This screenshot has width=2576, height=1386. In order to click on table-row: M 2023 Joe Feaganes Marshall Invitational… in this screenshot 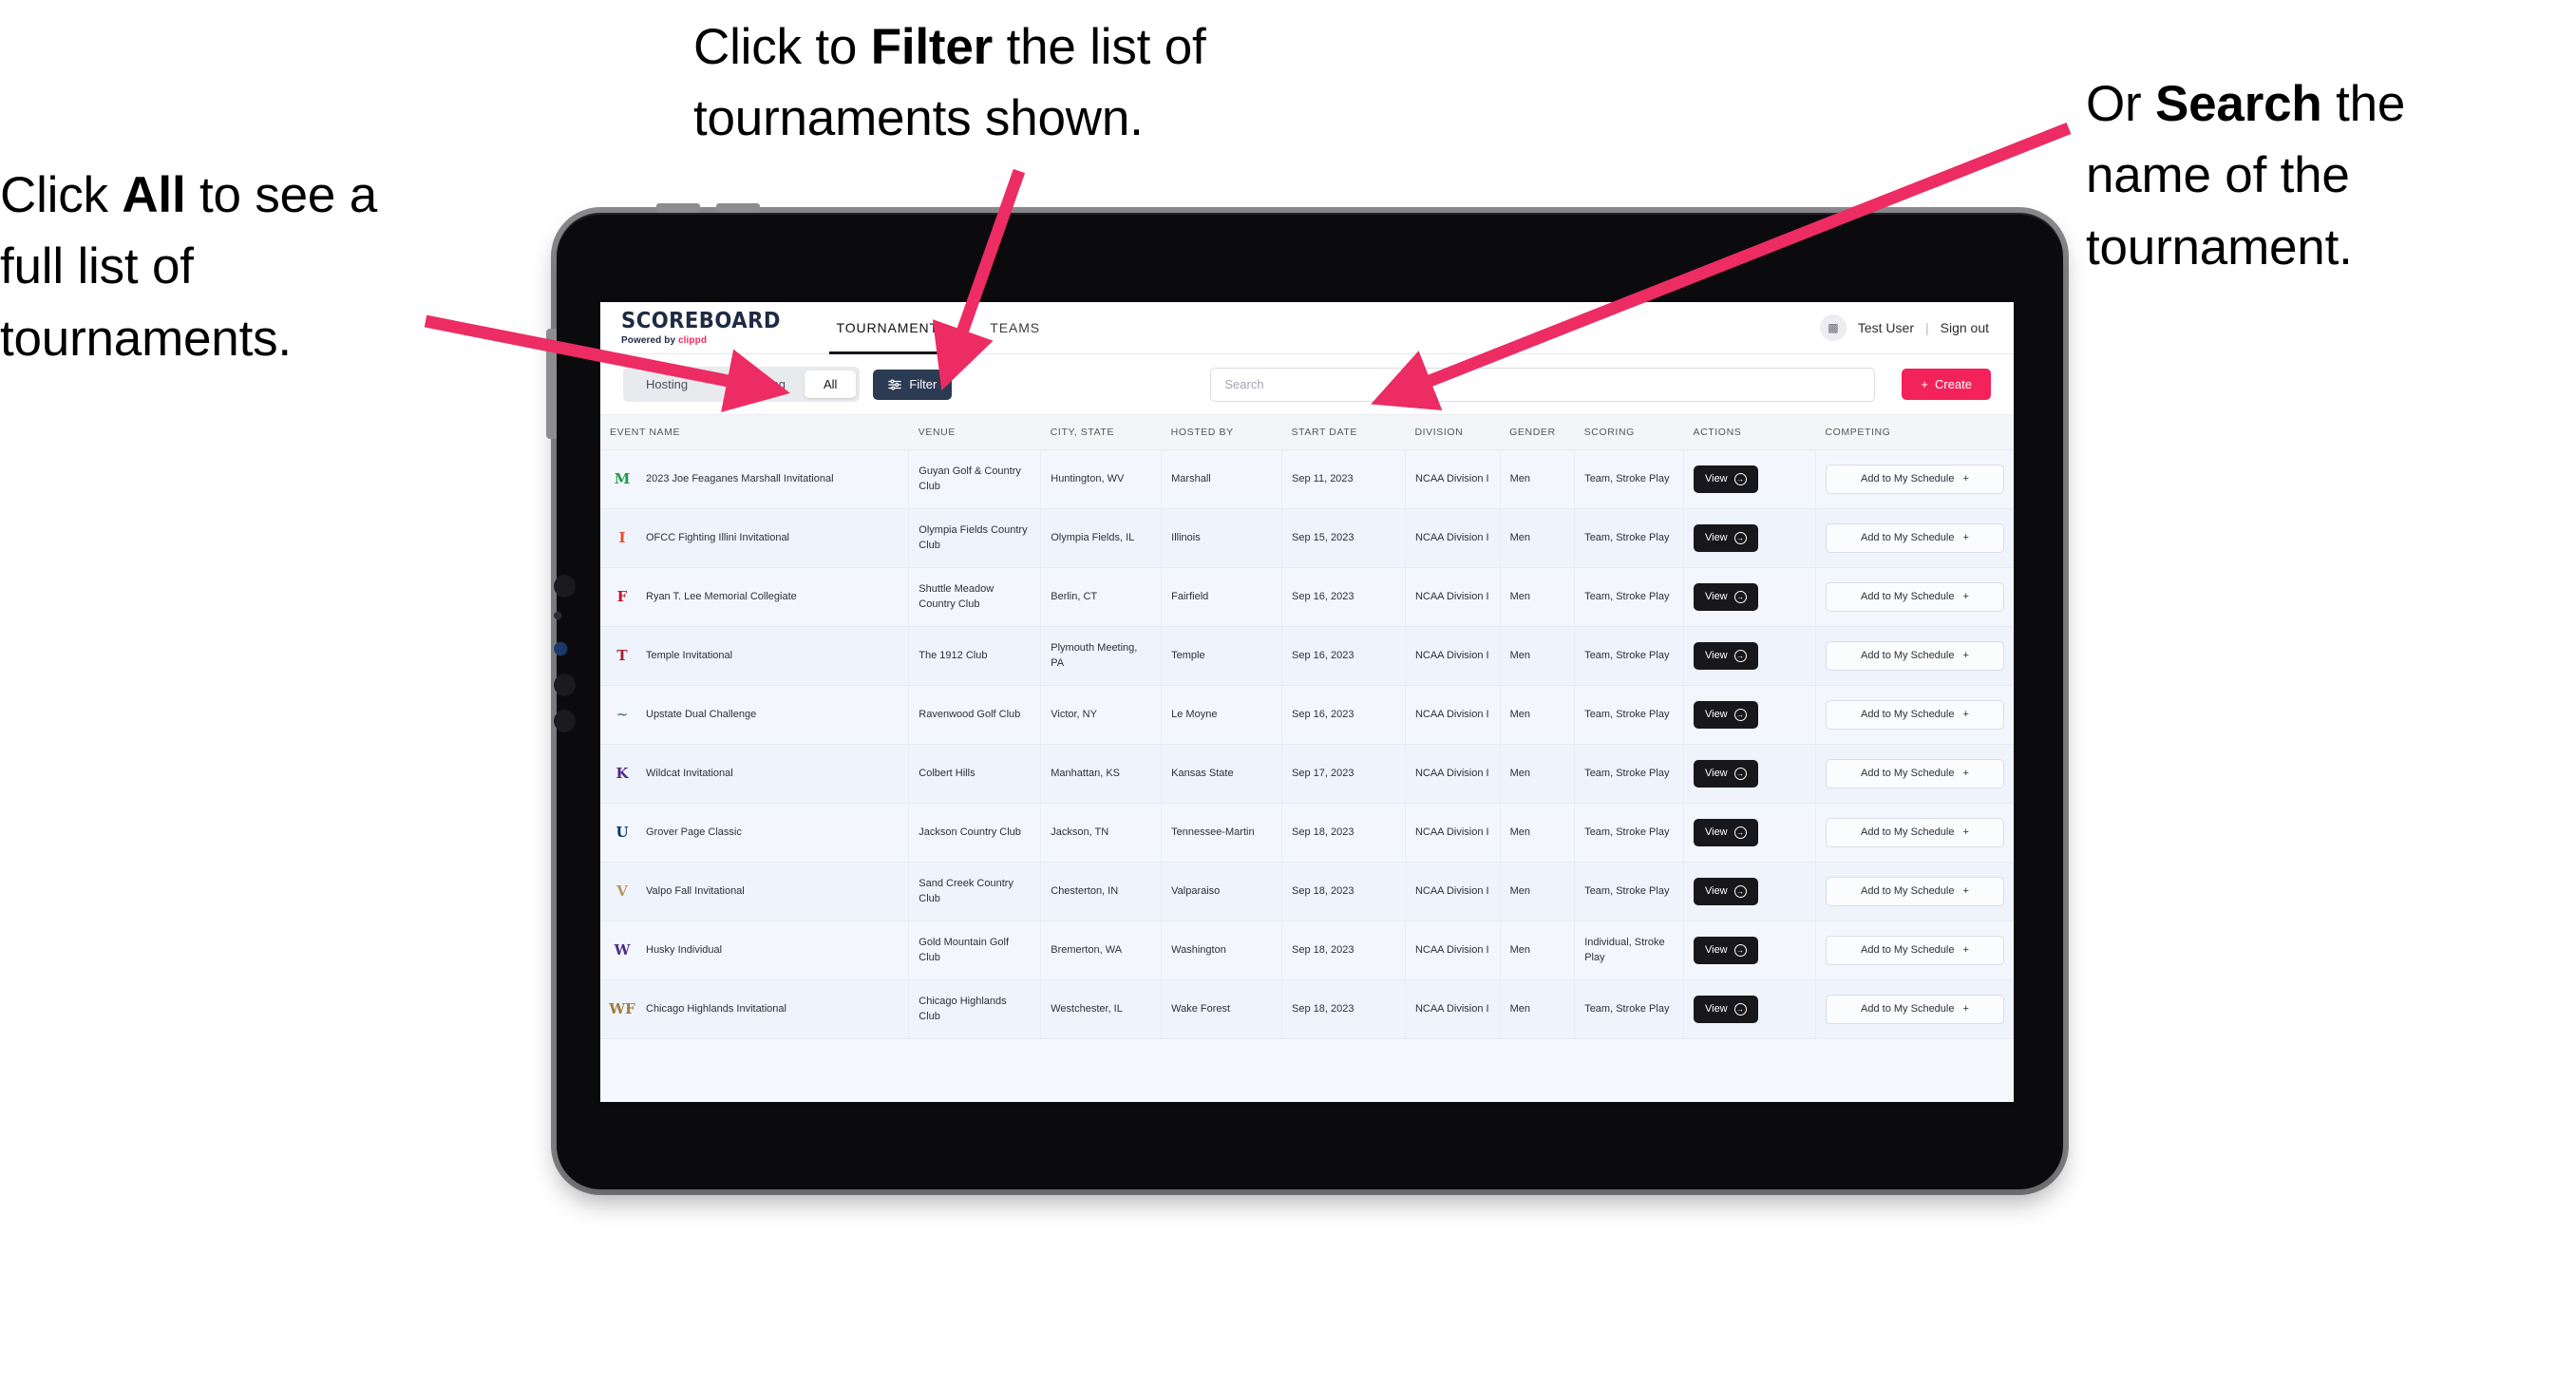, I will do `click(1307, 479)`.